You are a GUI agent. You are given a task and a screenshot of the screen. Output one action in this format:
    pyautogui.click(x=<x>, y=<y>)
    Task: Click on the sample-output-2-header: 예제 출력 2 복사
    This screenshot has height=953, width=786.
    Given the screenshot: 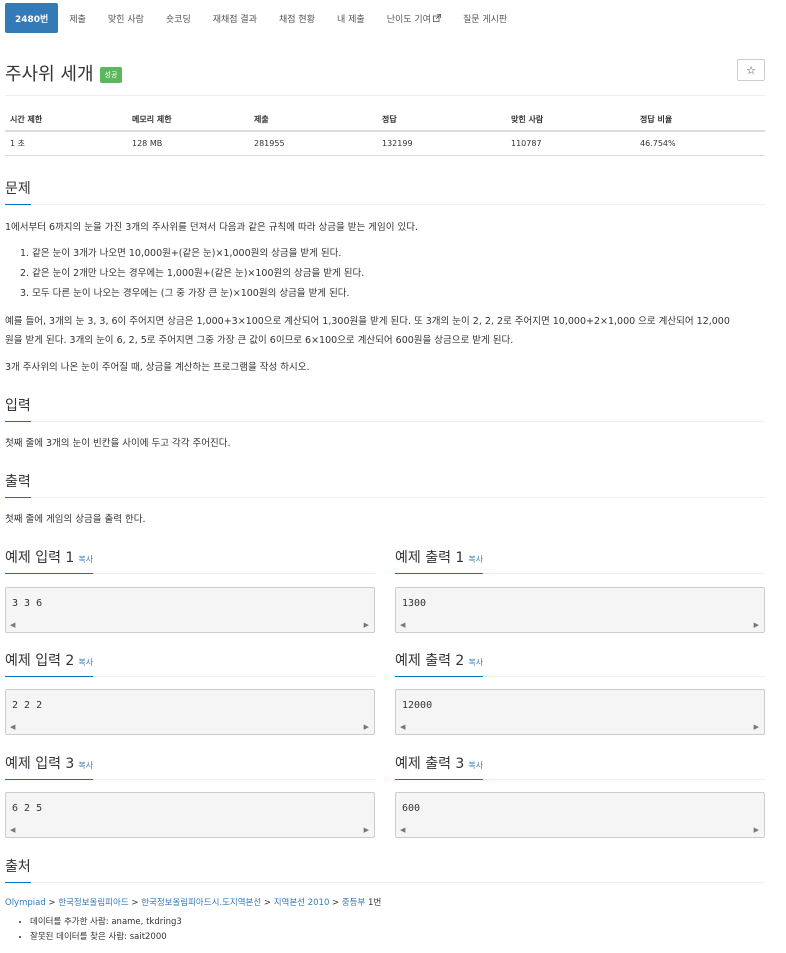 What is the action you would take?
    pyautogui.click(x=580, y=663)
    